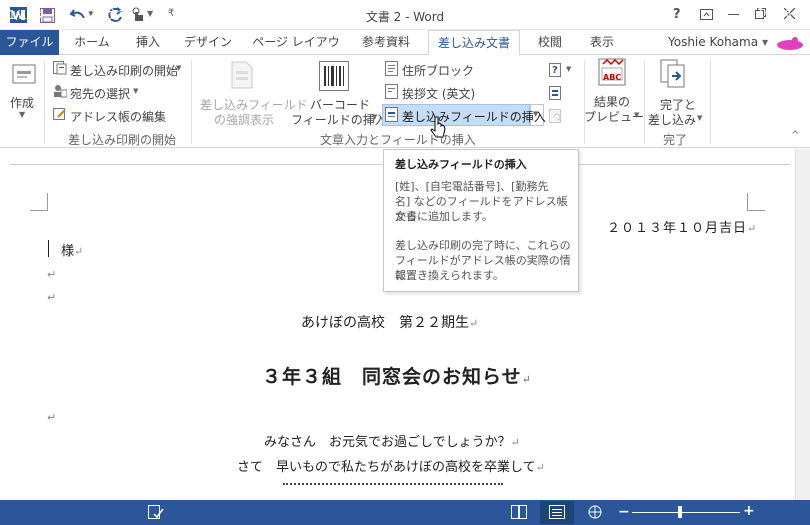 The height and width of the screenshot is (525, 810). Describe the element at coordinates (386, 42) in the screenshot. I see `tab-references: 参考資料` at that location.